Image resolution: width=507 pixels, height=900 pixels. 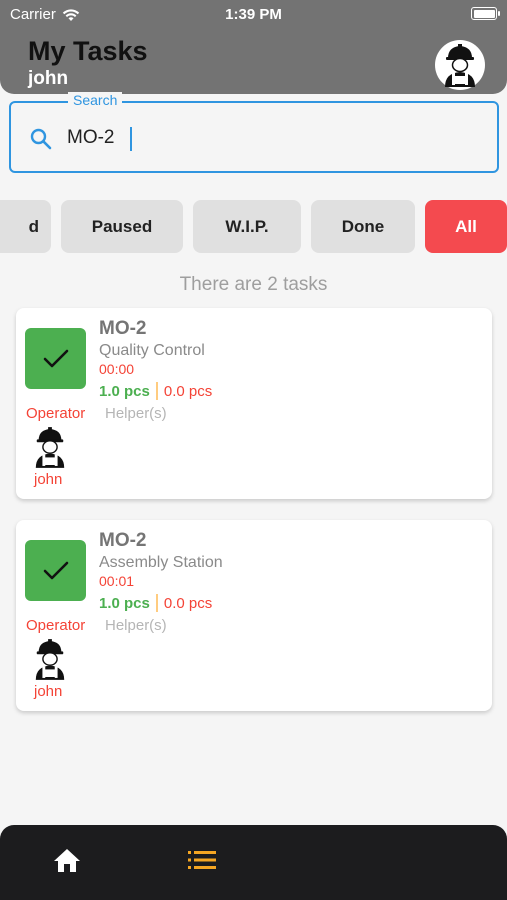 What do you see at coordinates (122, 226) in the screenshot?
I see `filter-chip-paused: Paused` at bounding box center [122, 226].